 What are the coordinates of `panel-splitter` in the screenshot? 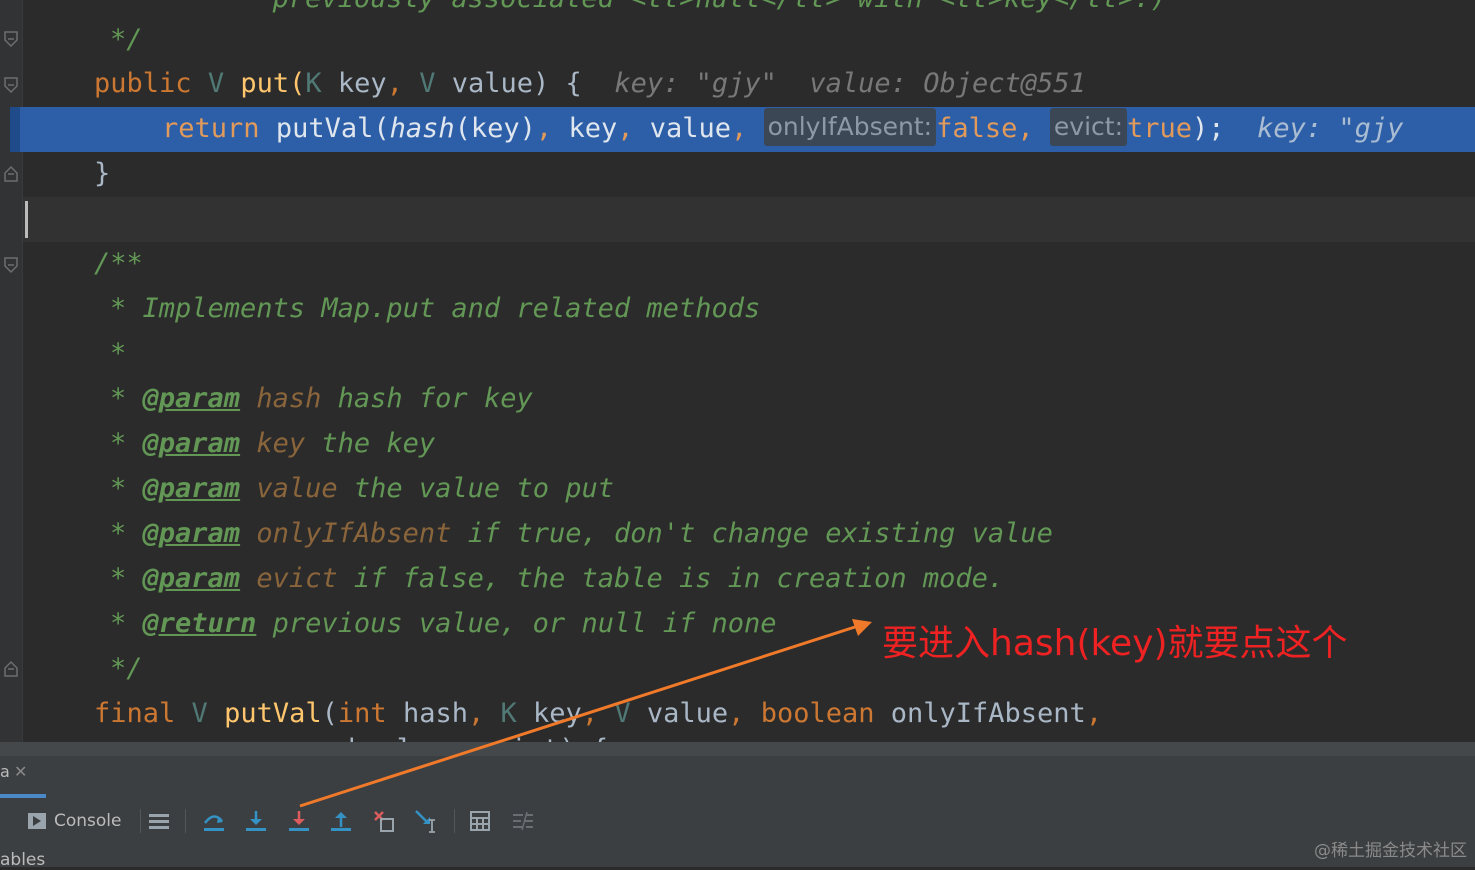 It's located at (737, 749).